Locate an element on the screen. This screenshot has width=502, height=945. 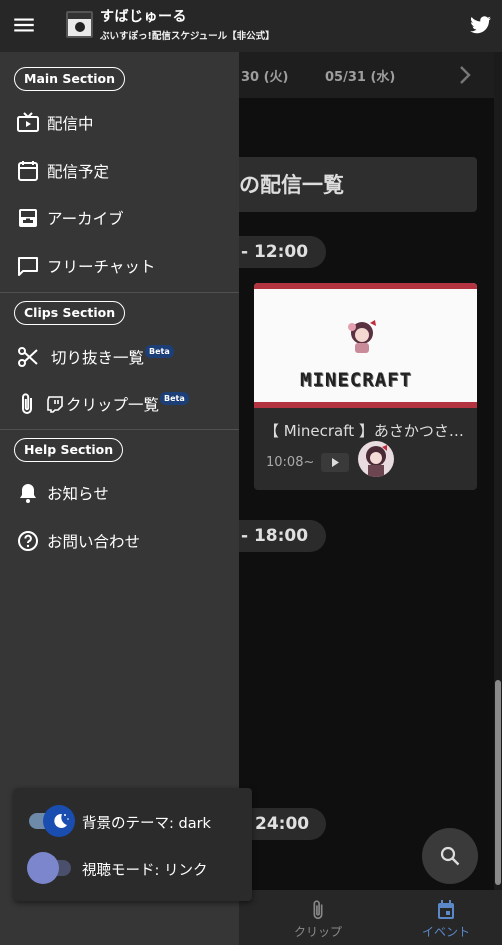
nav-item-label: フリーチャット is located at coordinates (101, 267).